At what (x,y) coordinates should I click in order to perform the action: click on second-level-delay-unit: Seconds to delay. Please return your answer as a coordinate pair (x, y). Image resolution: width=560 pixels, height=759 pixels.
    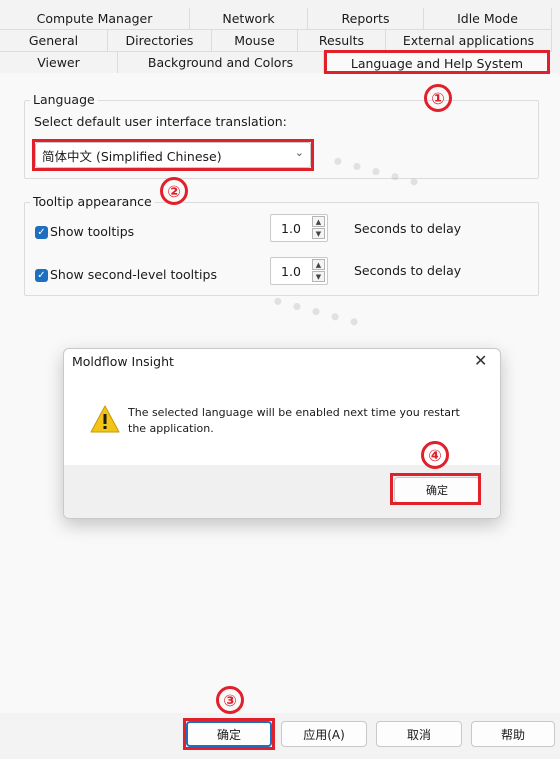
    Looking at the image, I should click on (408, 270).